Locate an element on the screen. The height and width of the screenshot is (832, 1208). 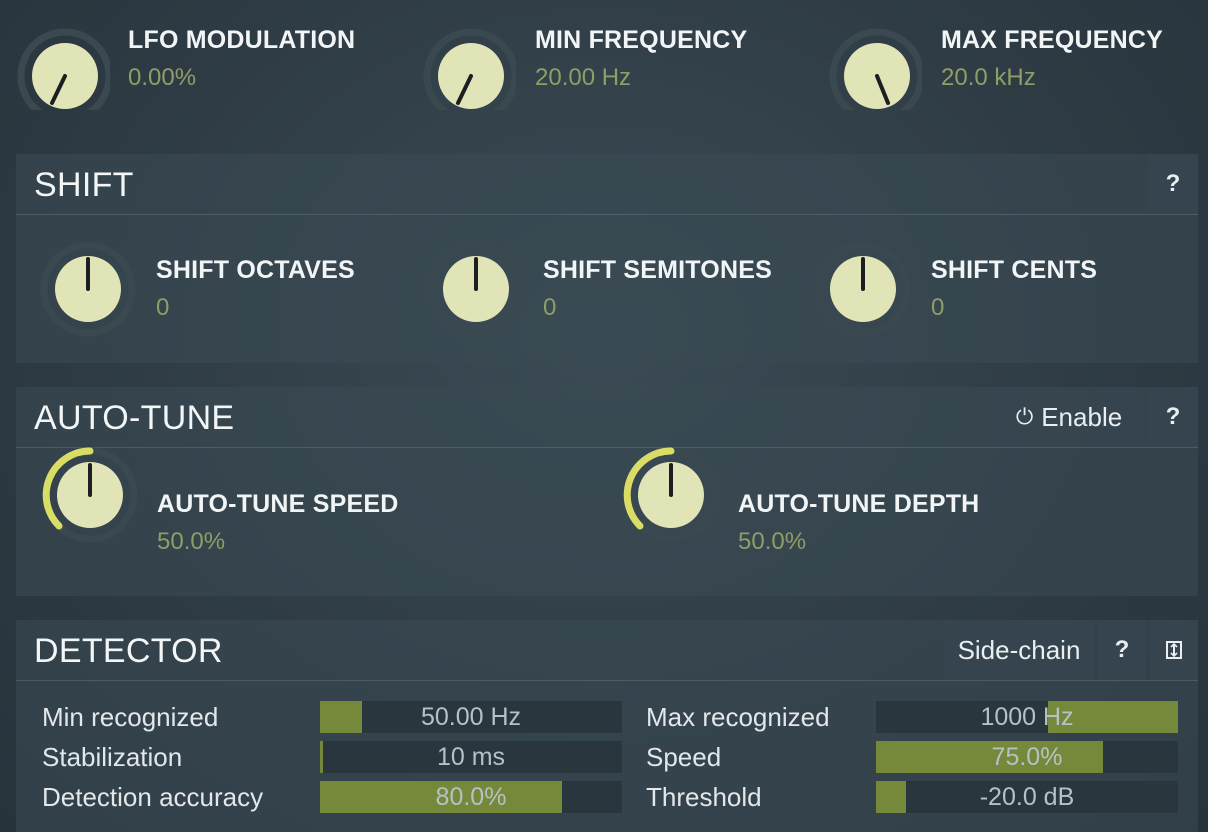
expand-button is located at coordinates (1174, 650).